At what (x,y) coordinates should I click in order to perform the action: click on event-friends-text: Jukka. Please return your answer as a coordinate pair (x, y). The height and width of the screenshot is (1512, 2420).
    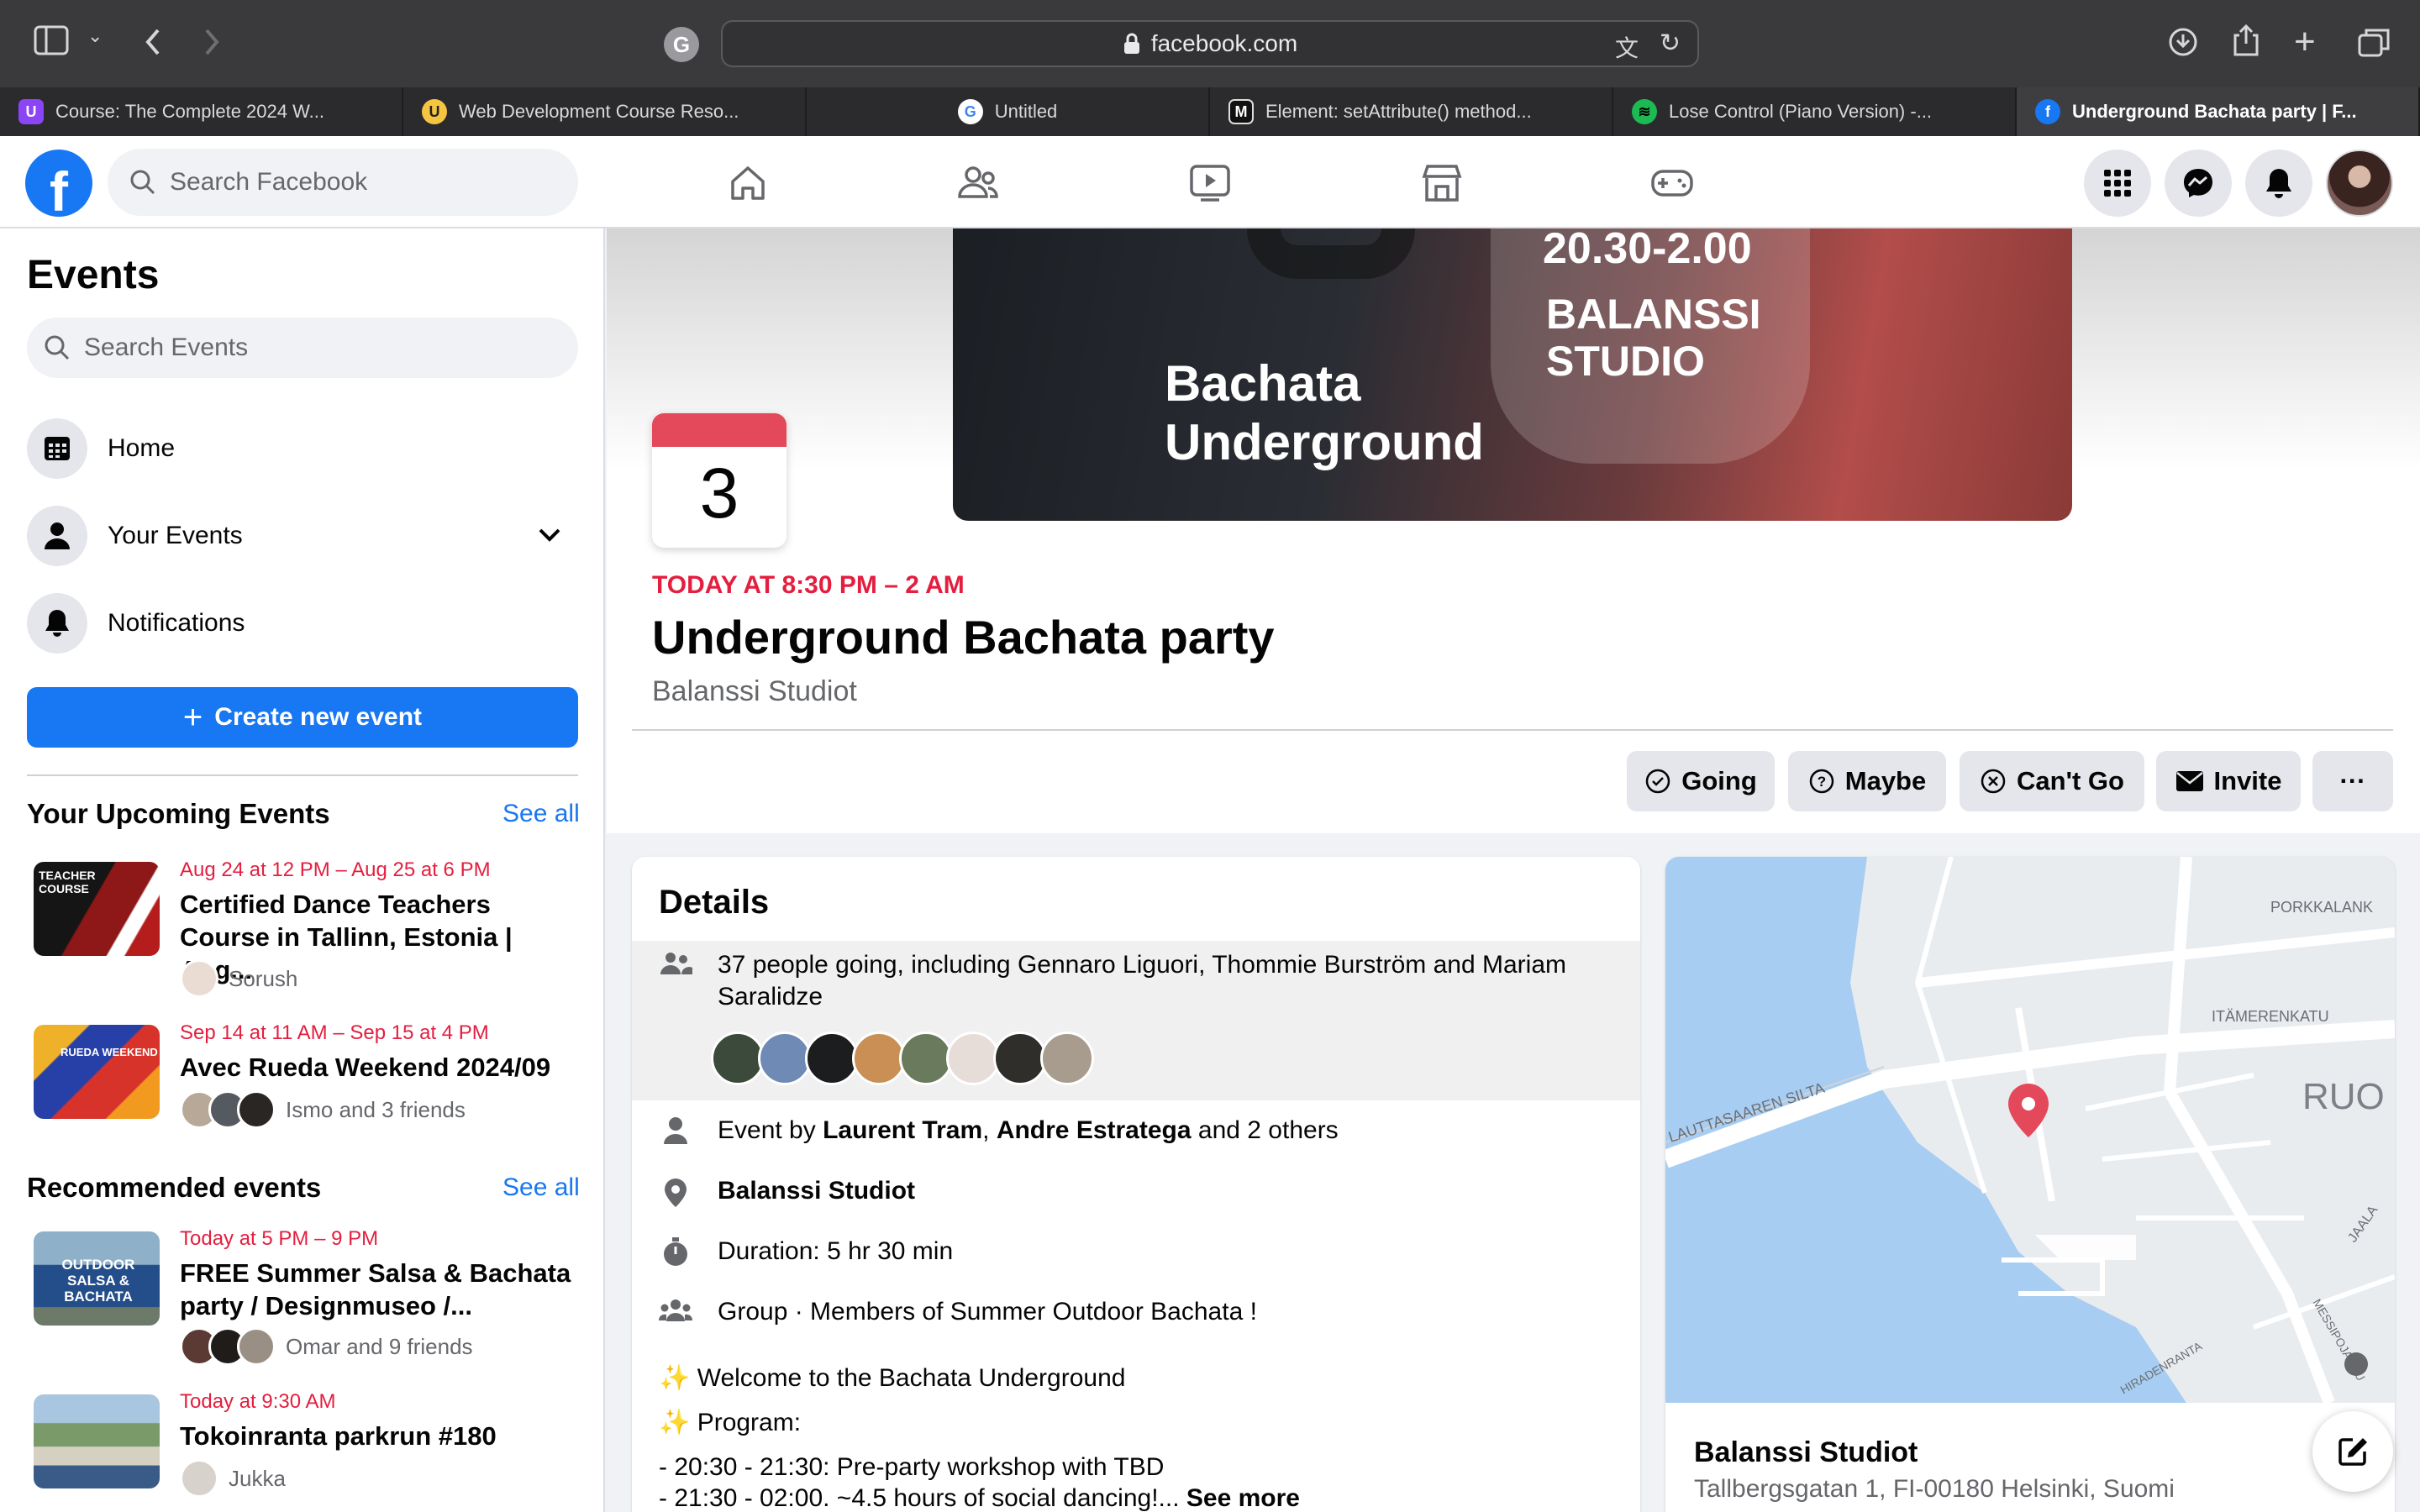
    Looking at the image, I should click on (257, 1478).